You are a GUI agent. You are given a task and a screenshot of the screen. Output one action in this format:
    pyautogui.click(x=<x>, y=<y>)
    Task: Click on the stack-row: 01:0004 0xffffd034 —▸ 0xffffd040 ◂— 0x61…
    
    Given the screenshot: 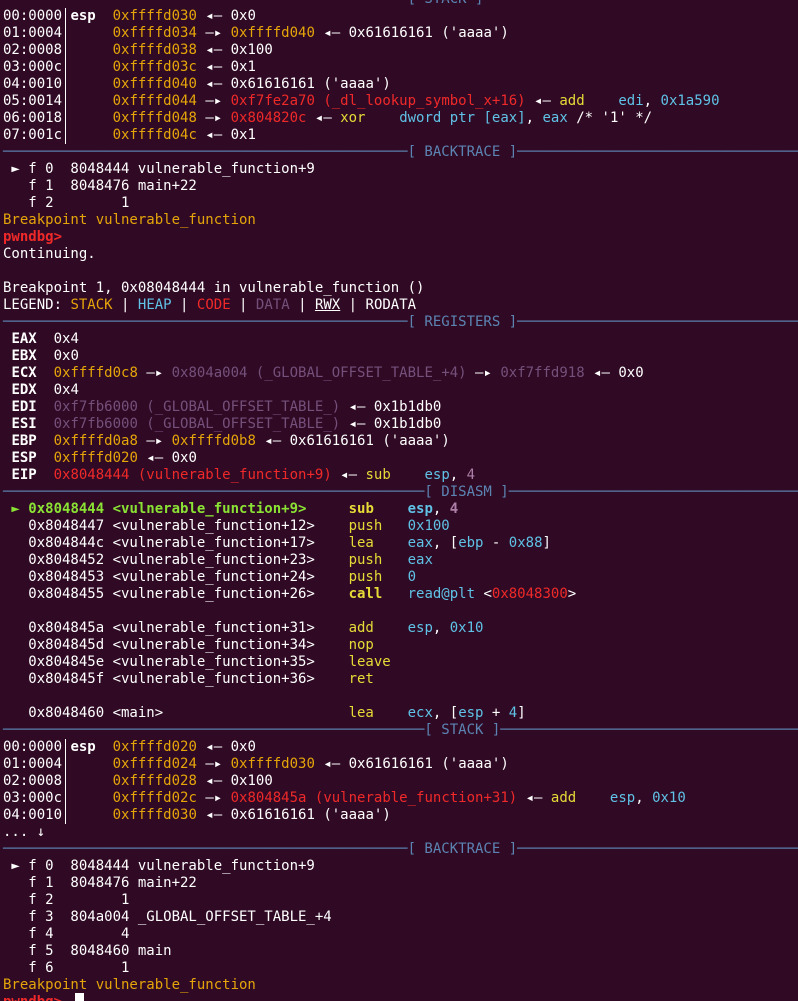 What is the action you would take?
    pyautogui.click(x=400, y=33)
    